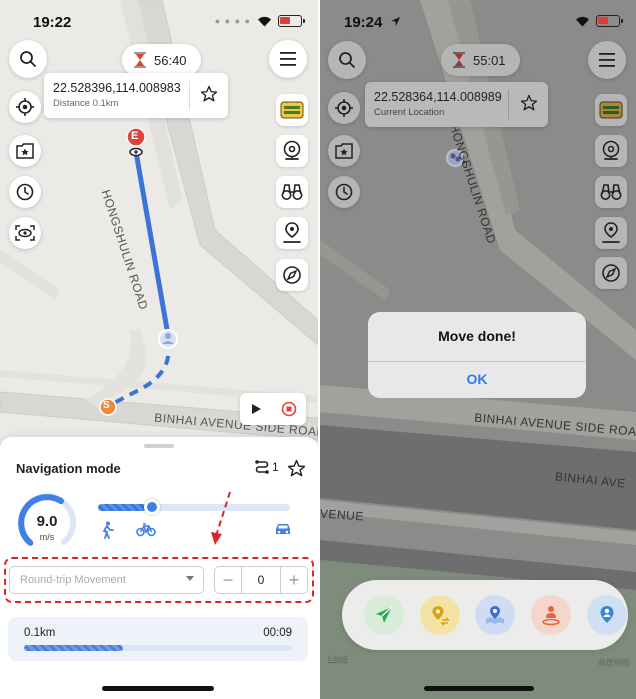 Image resolution: width=636 pixels, height=699 pixels. I want to click on search-icon, so click(28, 59).